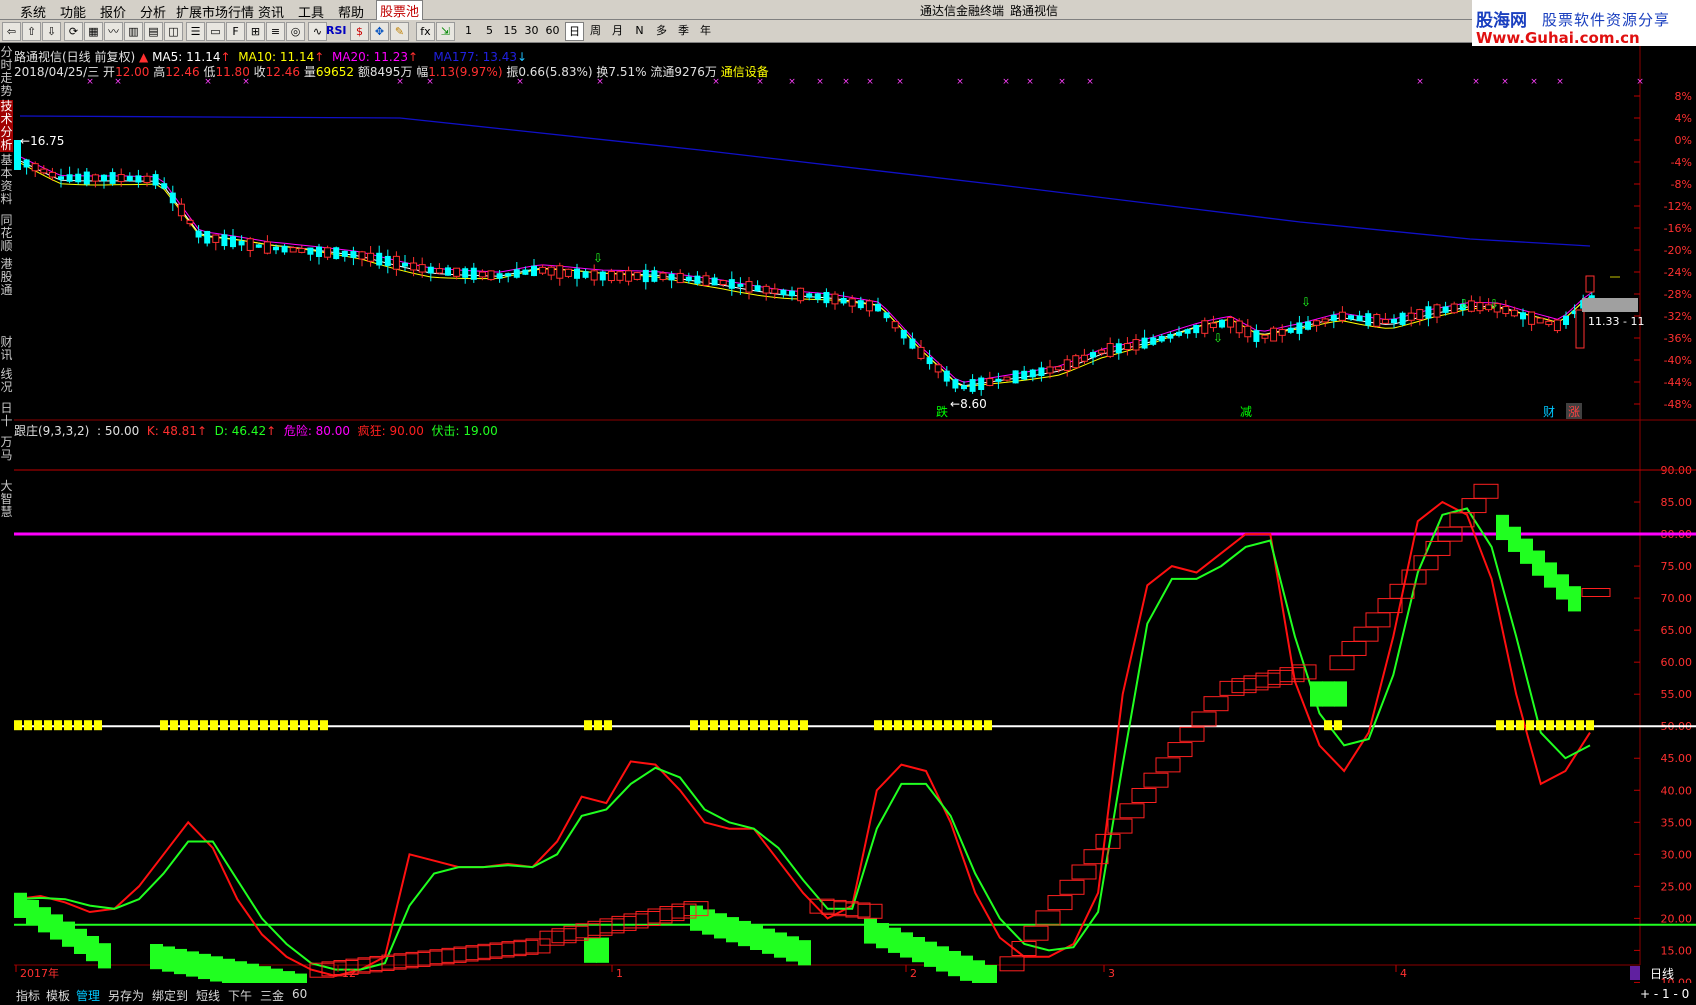 The image size is (1696, 1005). I want to click on d-value-label: D: 46.42, so click(240, 431).